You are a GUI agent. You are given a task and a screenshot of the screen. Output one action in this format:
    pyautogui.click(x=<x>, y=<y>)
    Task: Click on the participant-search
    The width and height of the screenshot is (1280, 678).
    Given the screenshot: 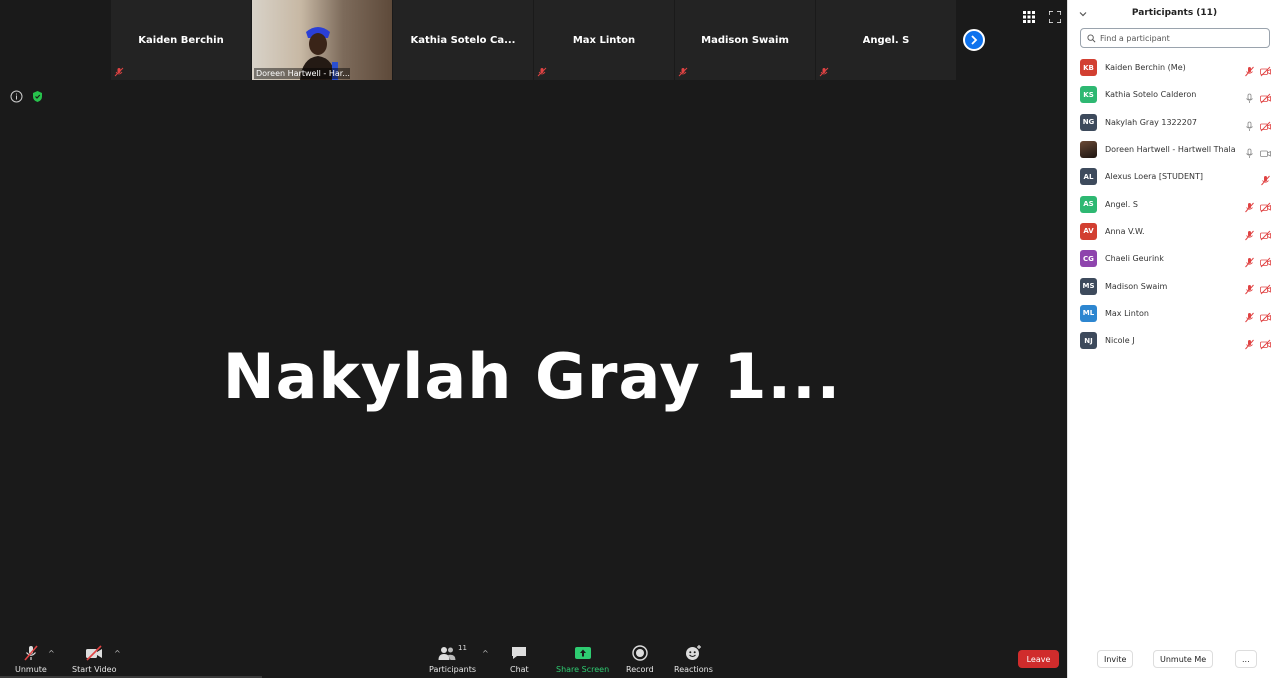 What is the action you would take?
    pyautogui.click(x=1175, y=38)
    